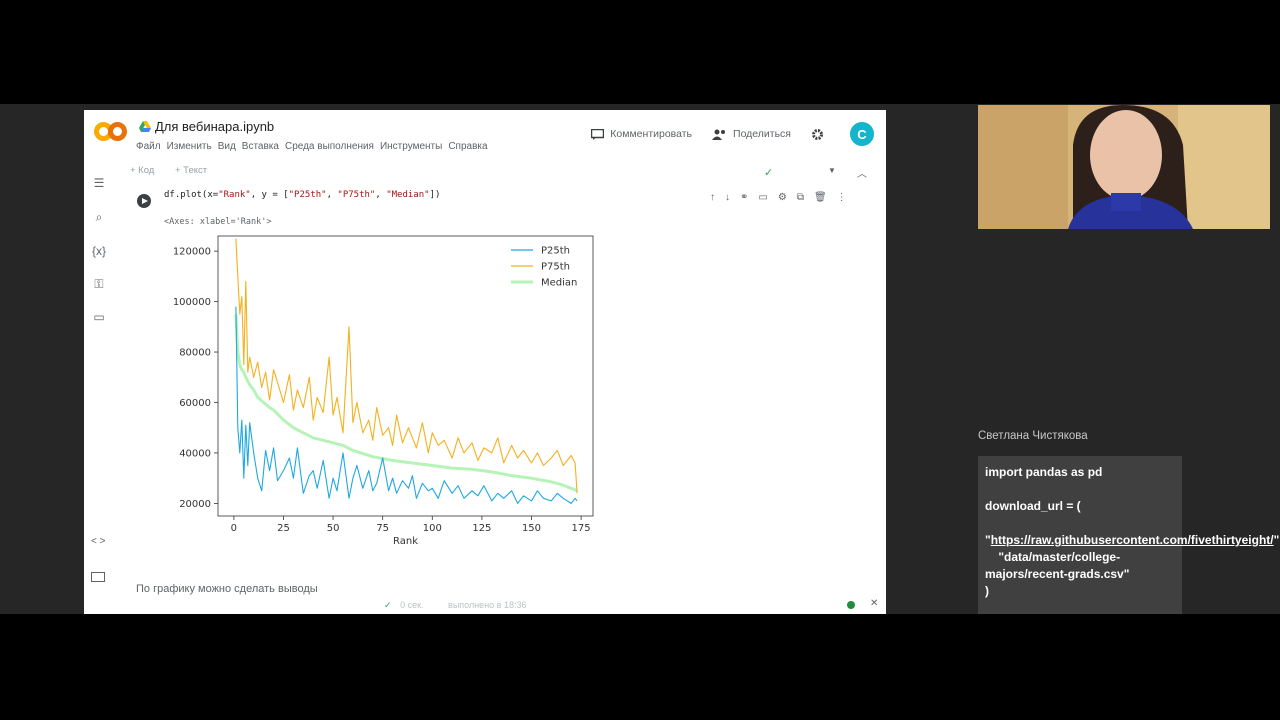 The height and width of the screenshot is (720, 1280). I want to click on menu-insert: Вставка, so click(260, 146).